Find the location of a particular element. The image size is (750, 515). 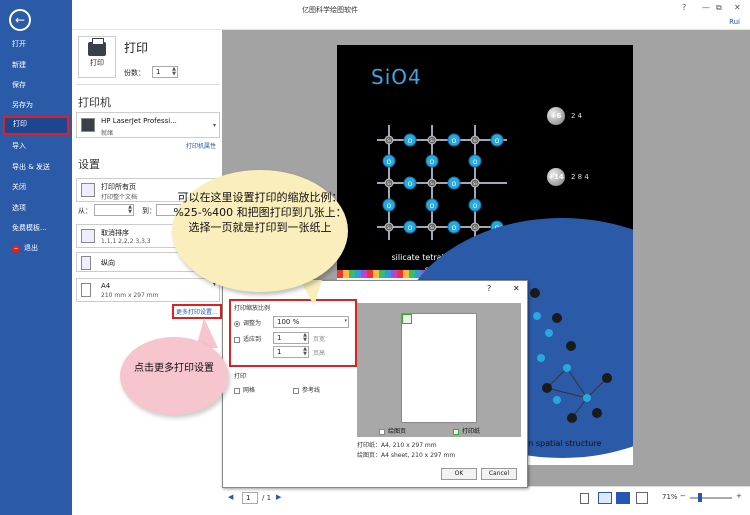

legend-drawing: 绘图页 is located at coordinates (392, 430).